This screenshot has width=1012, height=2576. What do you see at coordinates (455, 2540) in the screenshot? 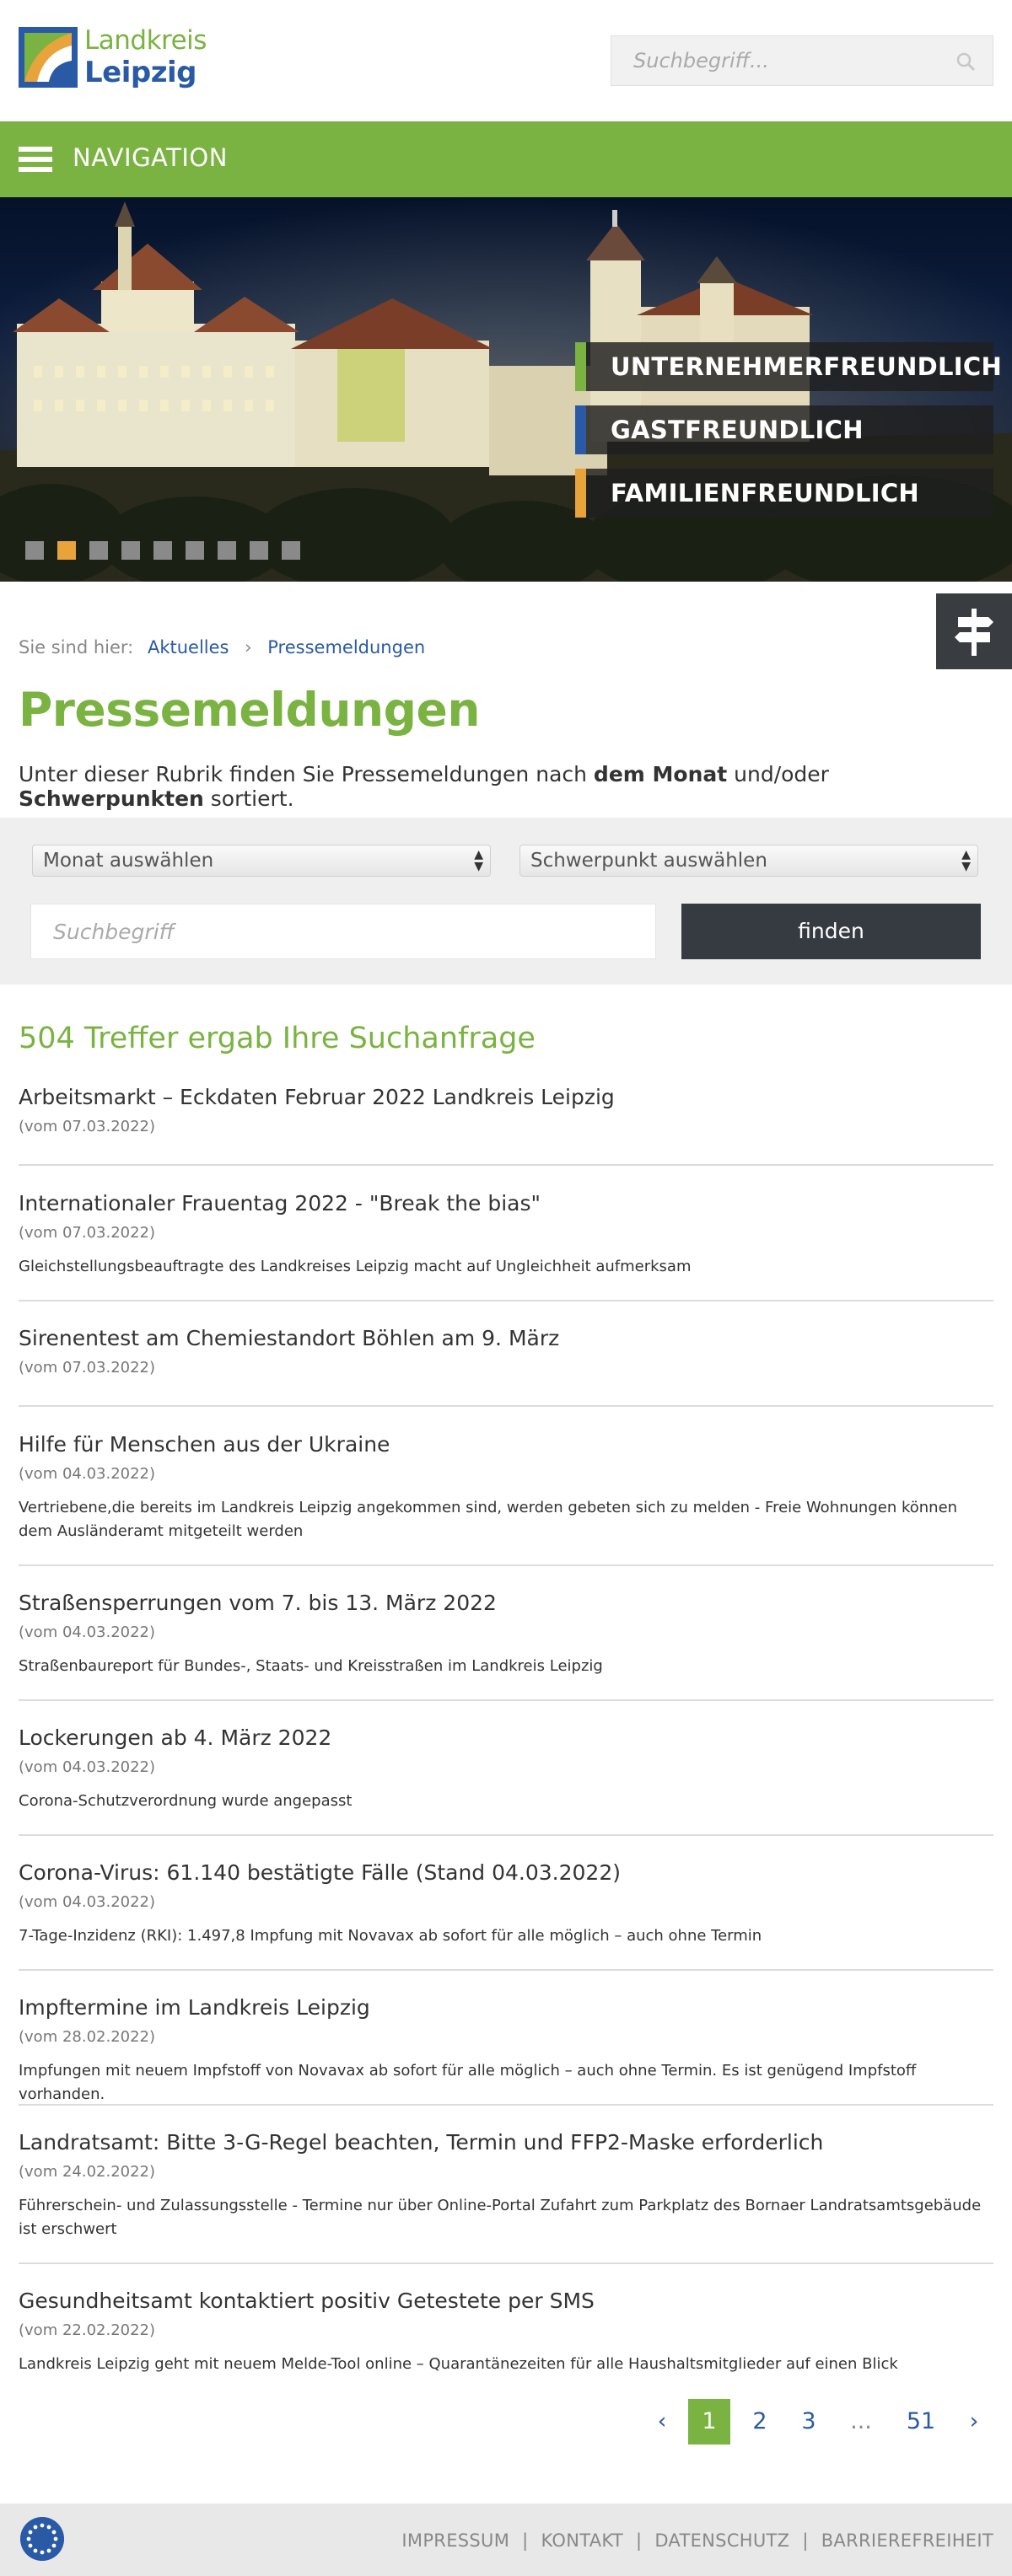
I see `footer-link-impressum: IMPRESSUM` at bounding box center [455, 2540].